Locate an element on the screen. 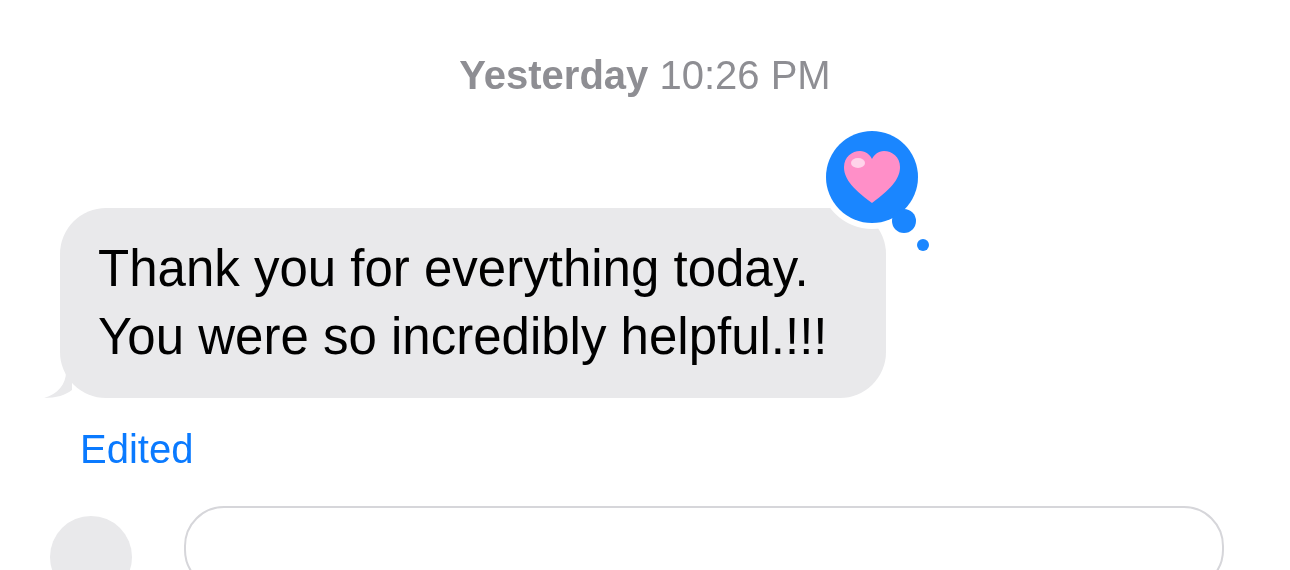 This screenshot has width=1290, height=570. timestamp: Yesterday 10:26 PM is located at coordinates (645, 75).